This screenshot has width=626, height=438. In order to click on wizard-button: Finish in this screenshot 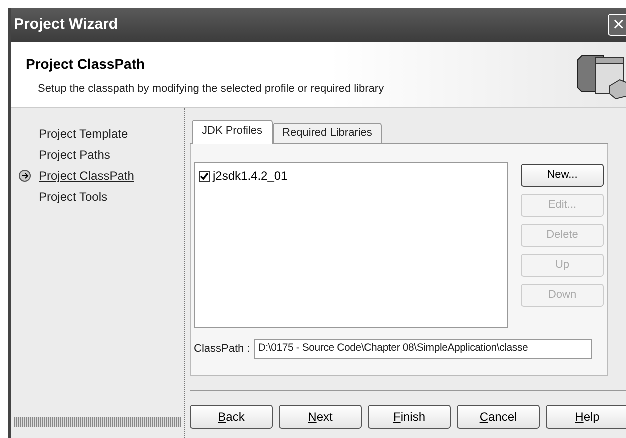, I will do `click(409, 417)`.